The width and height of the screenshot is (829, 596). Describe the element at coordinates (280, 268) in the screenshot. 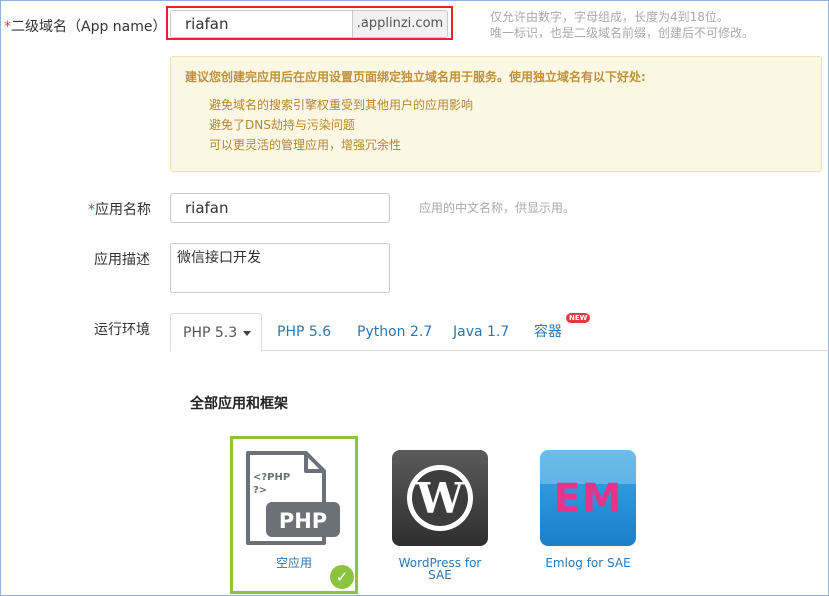

I see `description-textarea: 微信接口开发` at that location.